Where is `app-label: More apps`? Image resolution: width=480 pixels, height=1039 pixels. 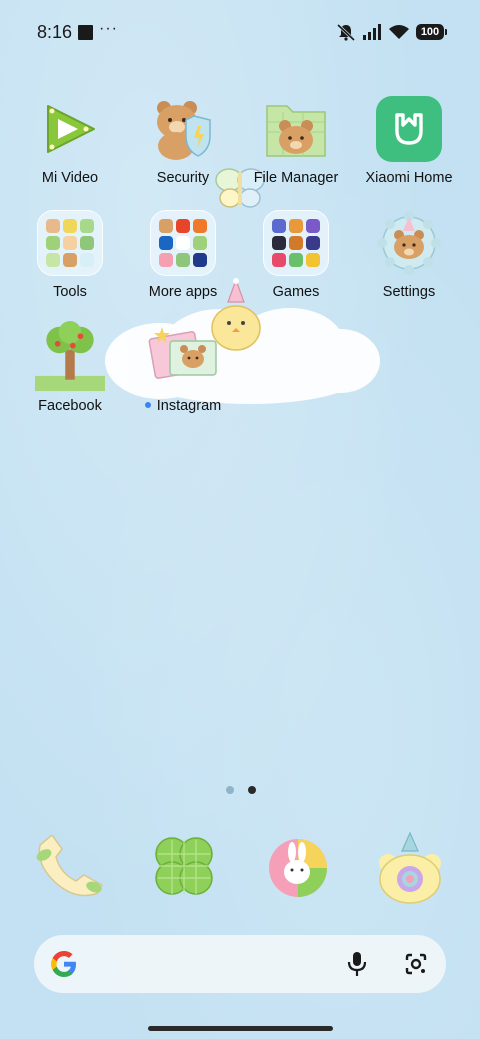 app-label: More apps is located at coordinates (183, 292).